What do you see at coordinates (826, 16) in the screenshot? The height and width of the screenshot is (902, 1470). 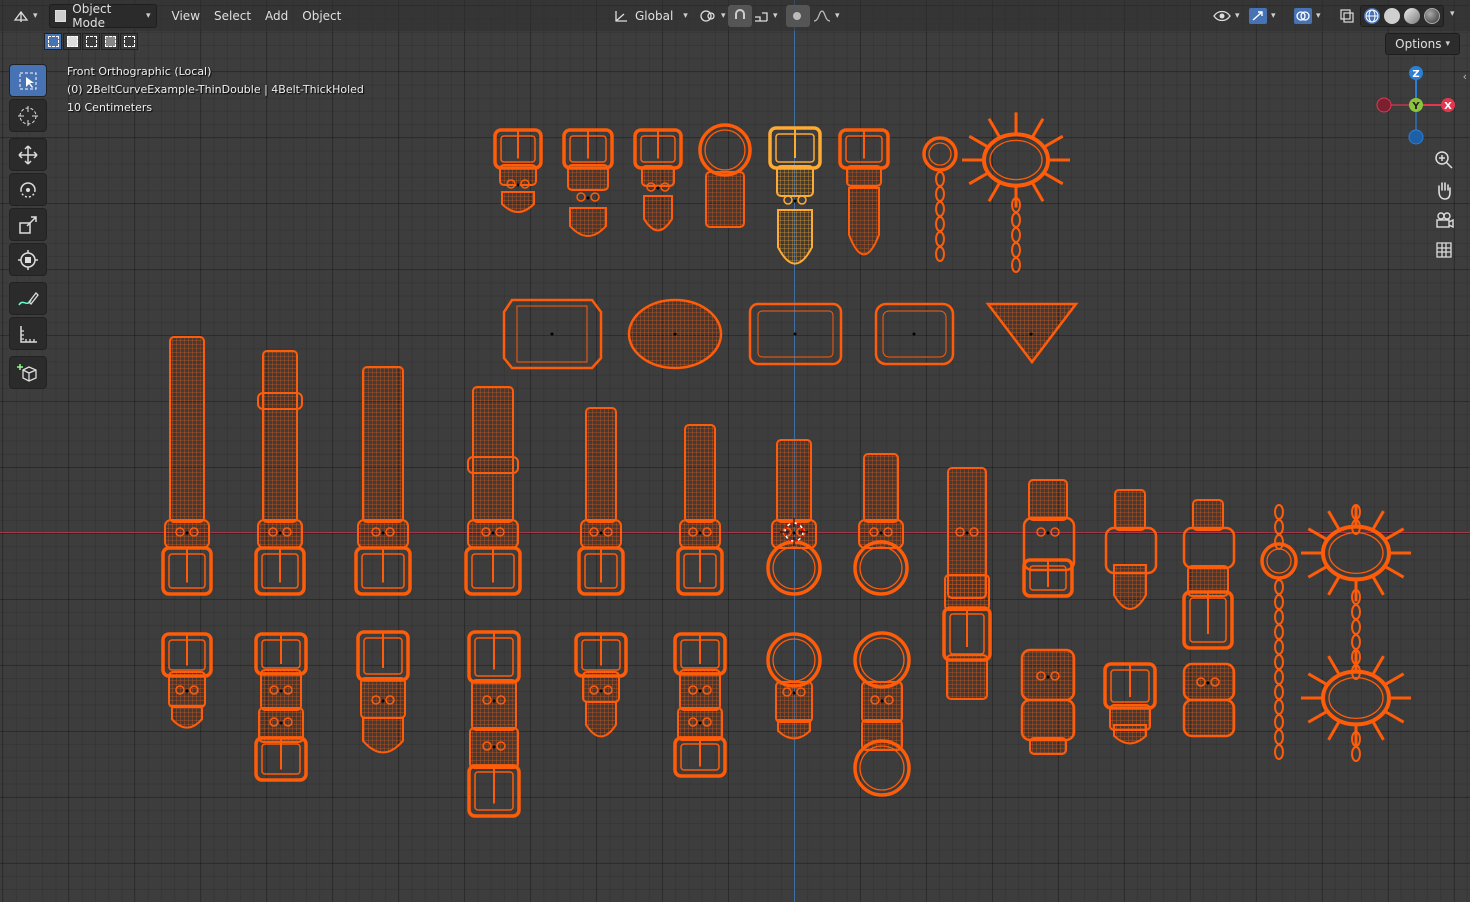 I see `proportional-falloff-dropdown: ▾` at bounding box center [826, 16].